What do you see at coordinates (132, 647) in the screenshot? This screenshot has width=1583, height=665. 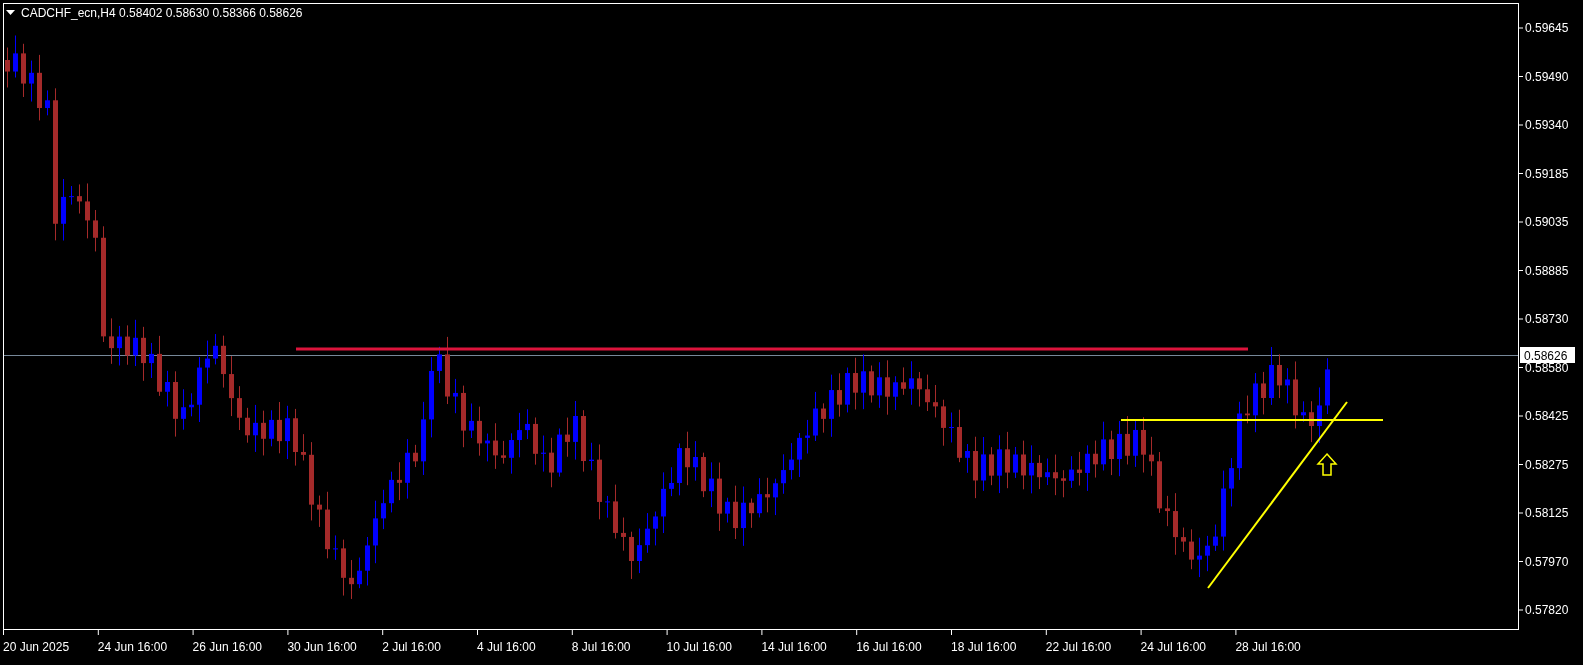 I see `time-axis-label: 24 Jun 16:00` at bounding box center [132, 647].